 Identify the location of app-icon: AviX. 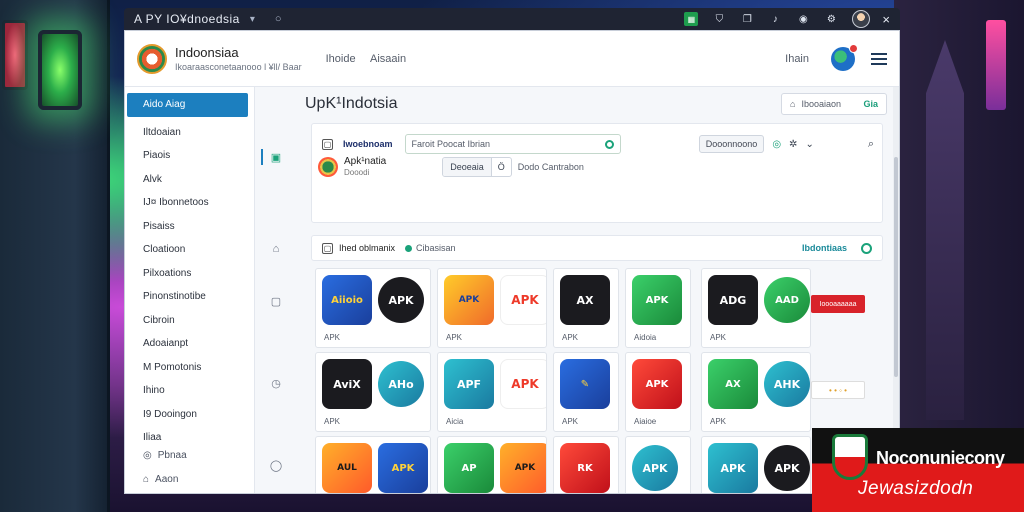
(347, 384).